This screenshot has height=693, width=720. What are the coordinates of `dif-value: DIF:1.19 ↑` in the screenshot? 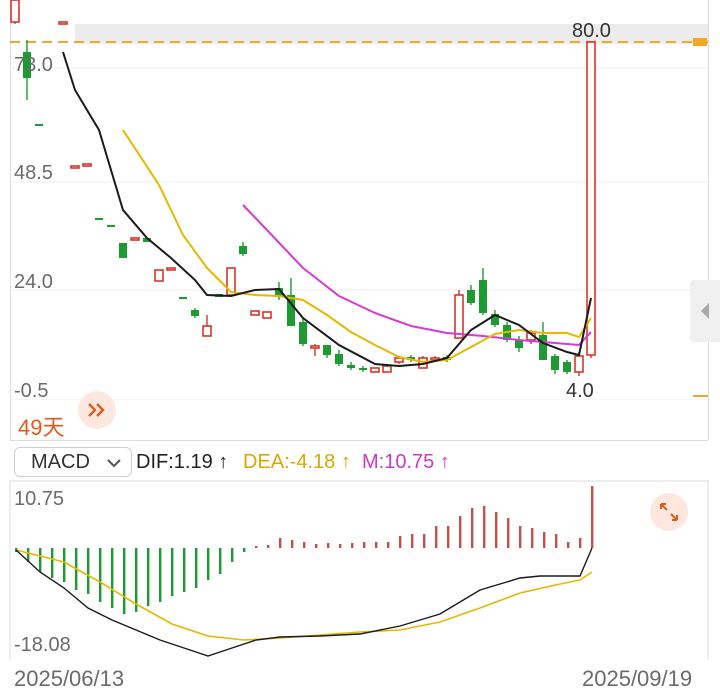 It's located at (182, 462).